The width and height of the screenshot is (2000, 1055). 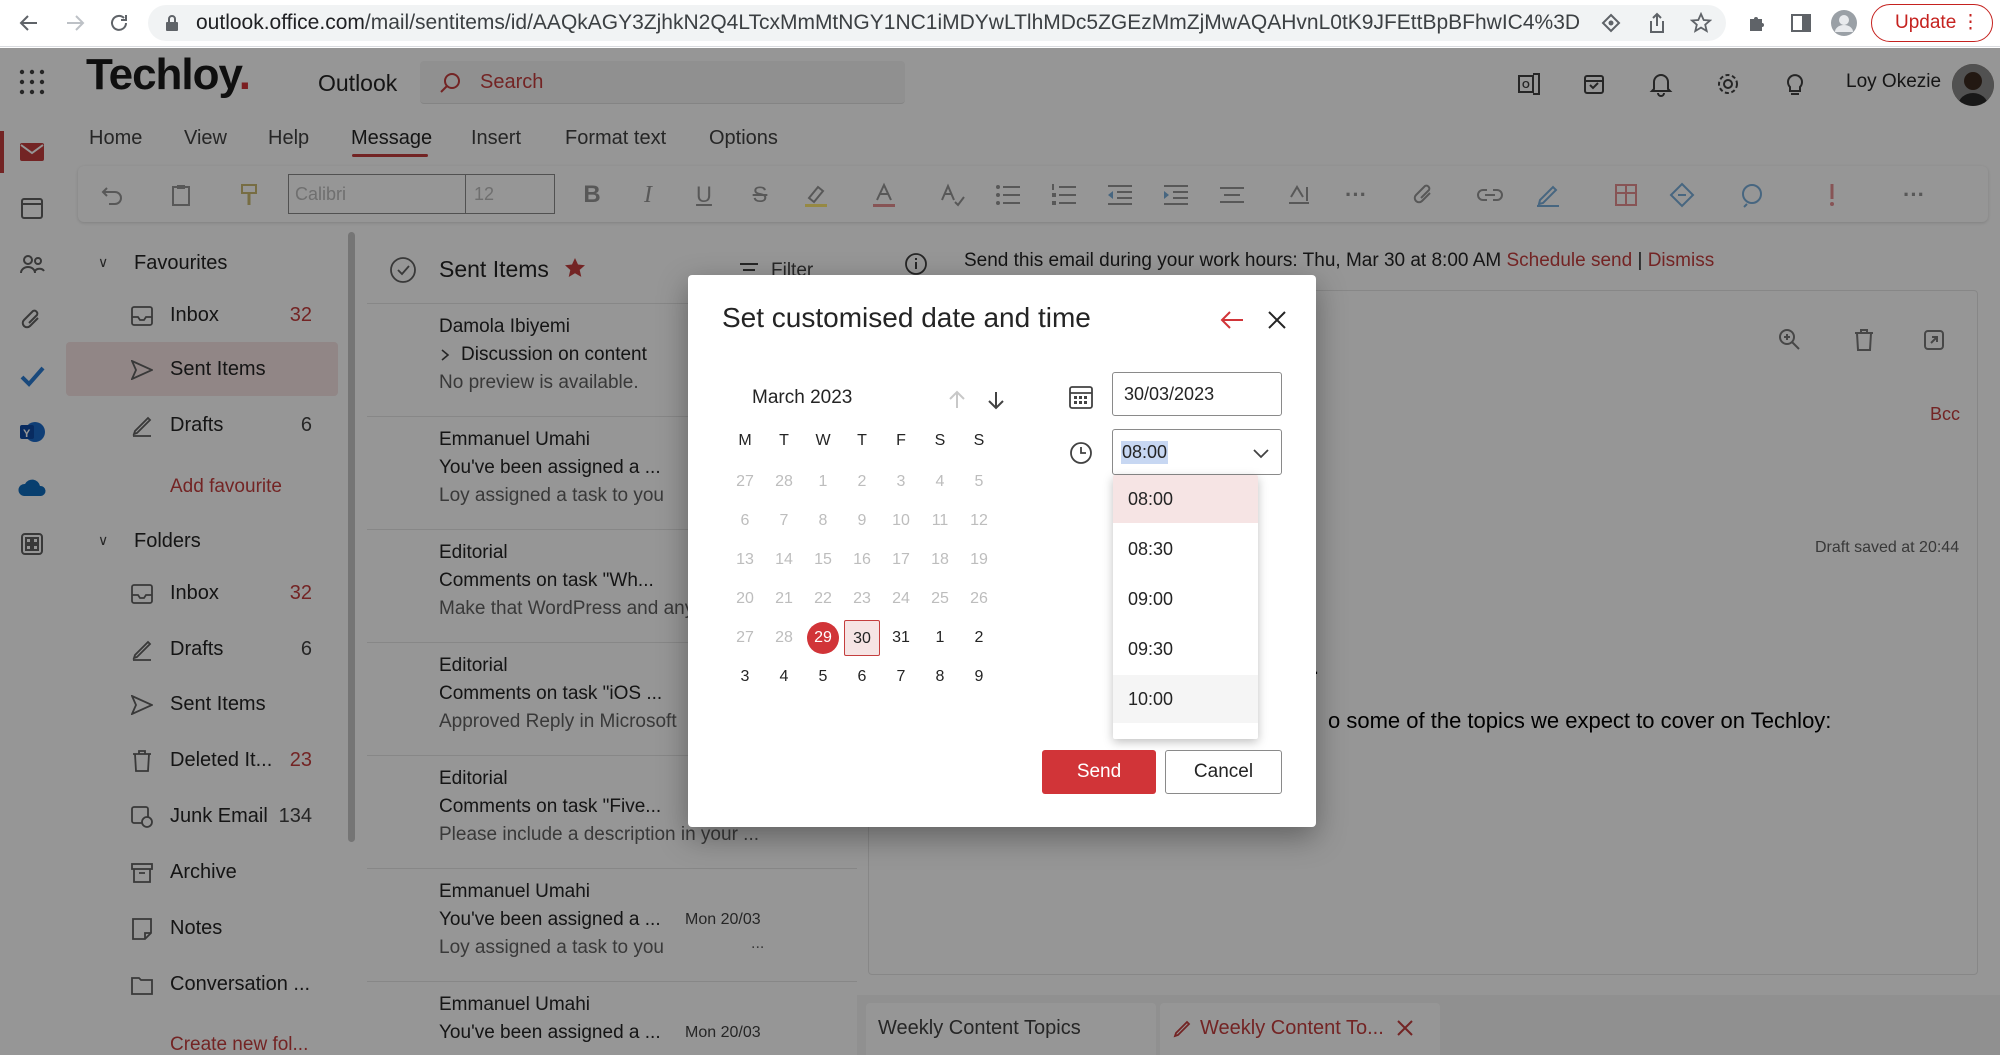 What do you see at coordinates (940, 521) in the screenshot?
I see `calendar-day: 11` at bounding box center [940, 521].